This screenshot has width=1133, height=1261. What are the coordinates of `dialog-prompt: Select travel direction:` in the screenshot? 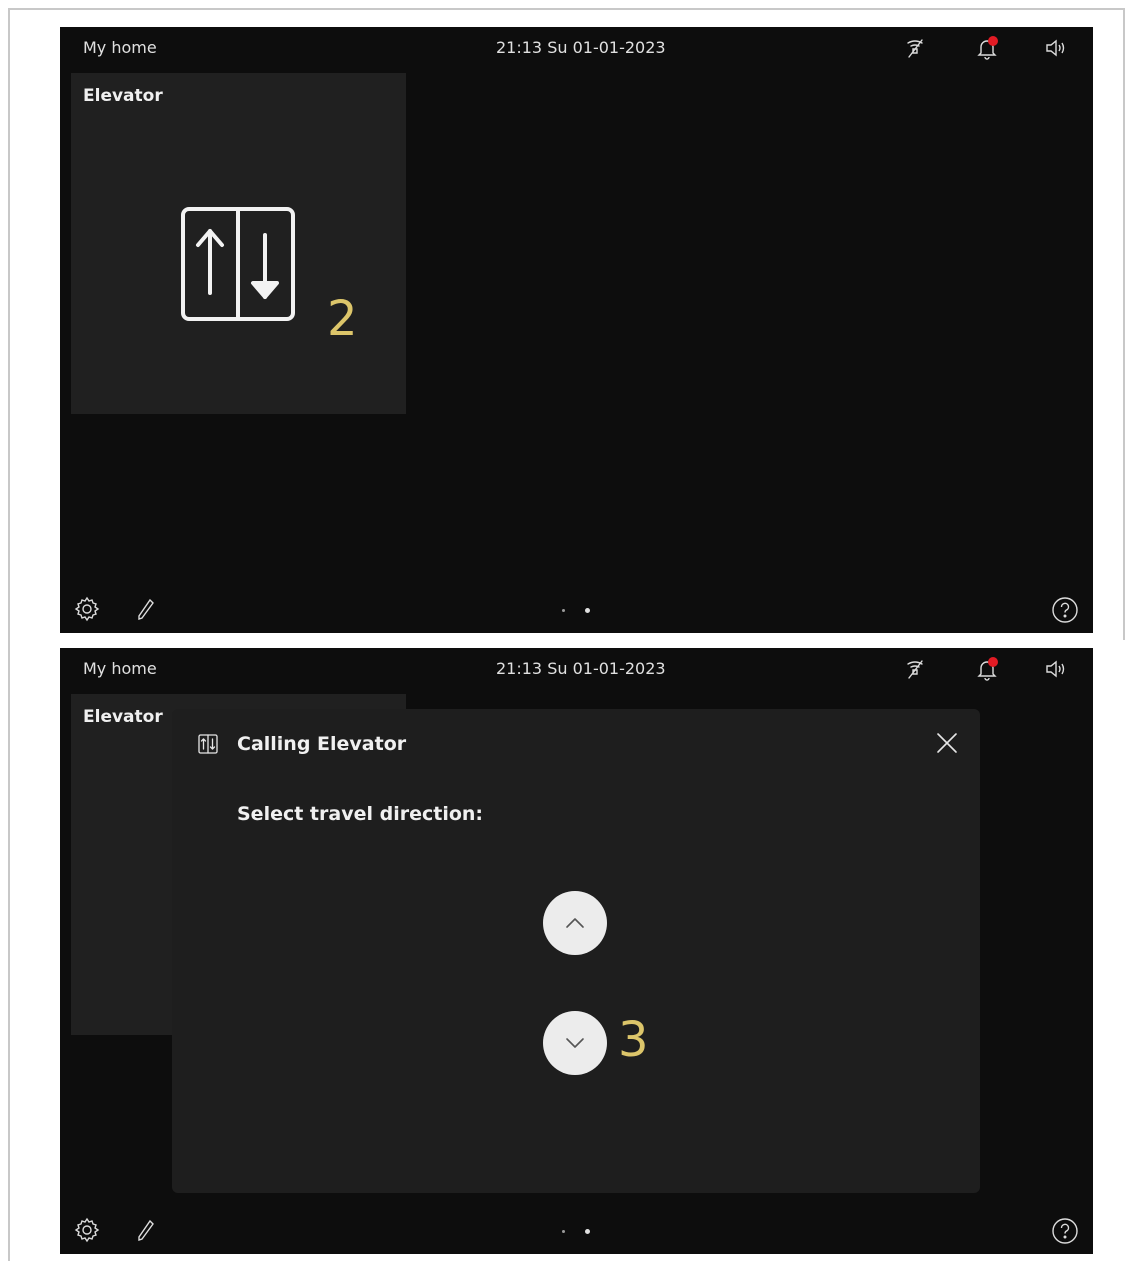 It's located at (360, 814).